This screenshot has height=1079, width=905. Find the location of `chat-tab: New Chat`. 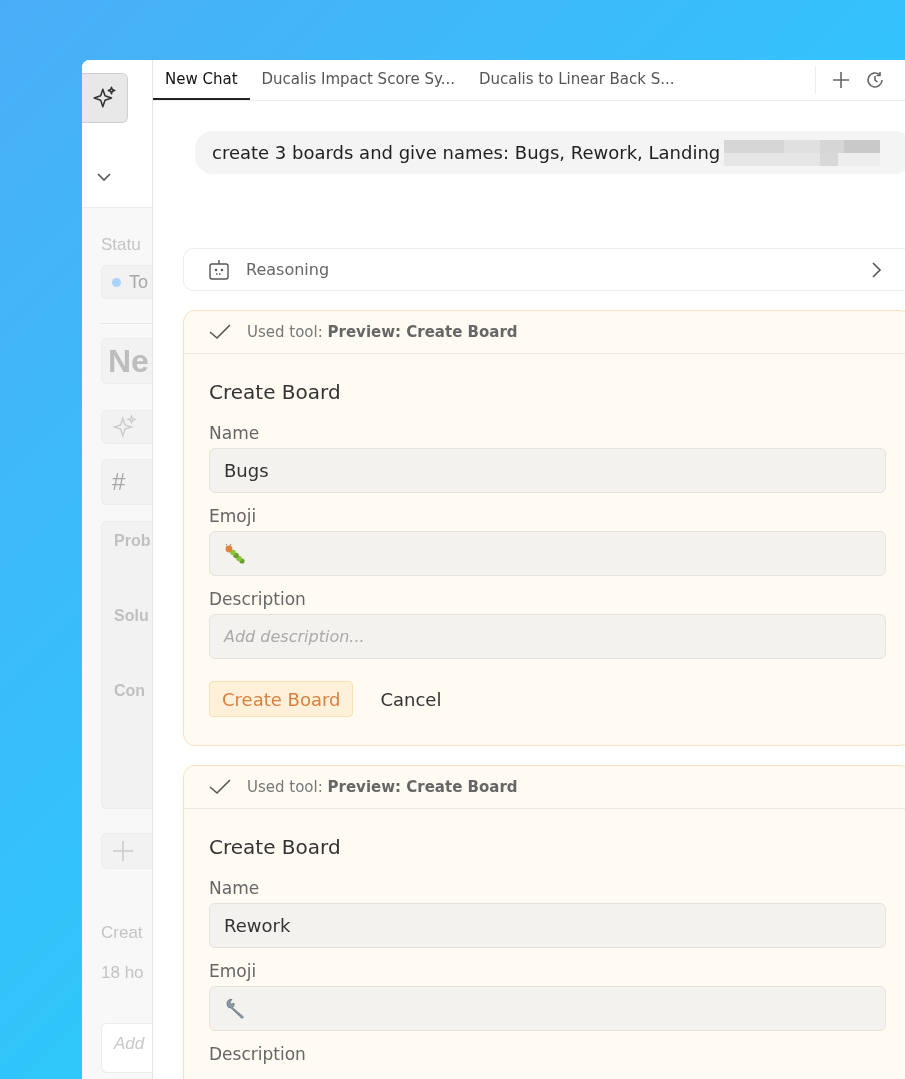

chat-tab: New Chat is located at coordinates (201, 80).